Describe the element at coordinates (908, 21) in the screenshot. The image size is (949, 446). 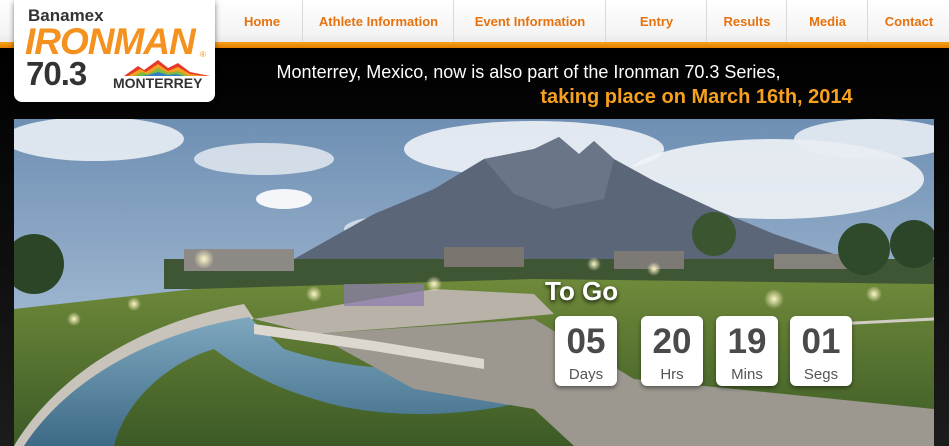
I see `nav-contact: Contact` at that location.